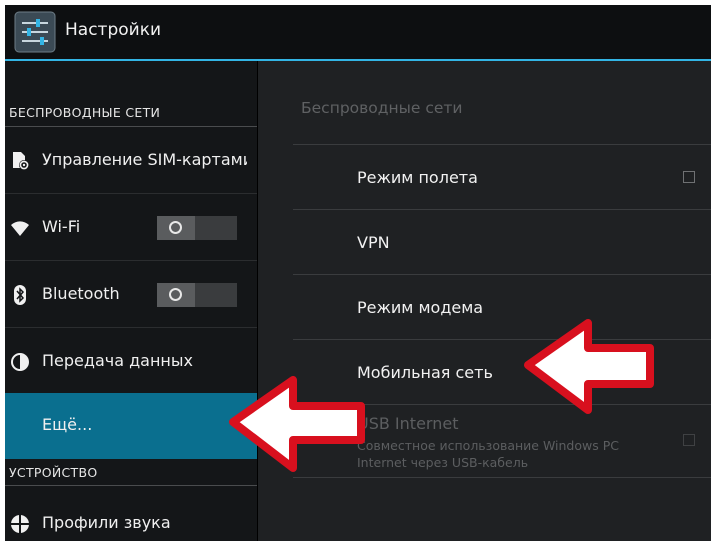  What do you see at coordinates (417, 177) in the screenshot?
I see `airplane-mode-label: Режим полета` at bounding box center [417, 177].